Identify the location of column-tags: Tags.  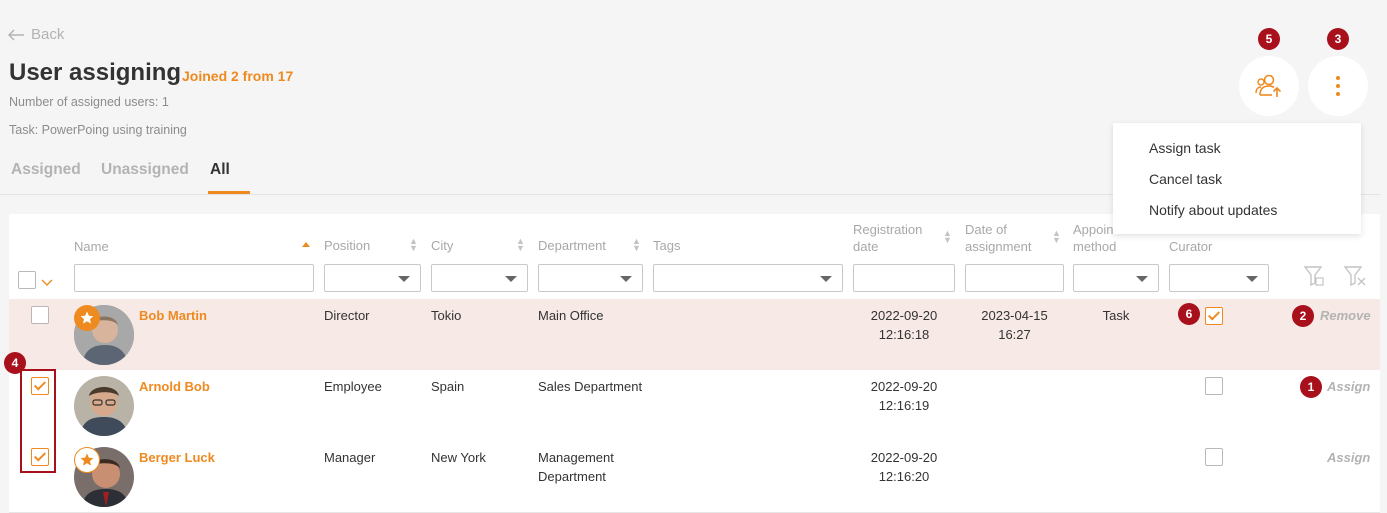
(666, 245).